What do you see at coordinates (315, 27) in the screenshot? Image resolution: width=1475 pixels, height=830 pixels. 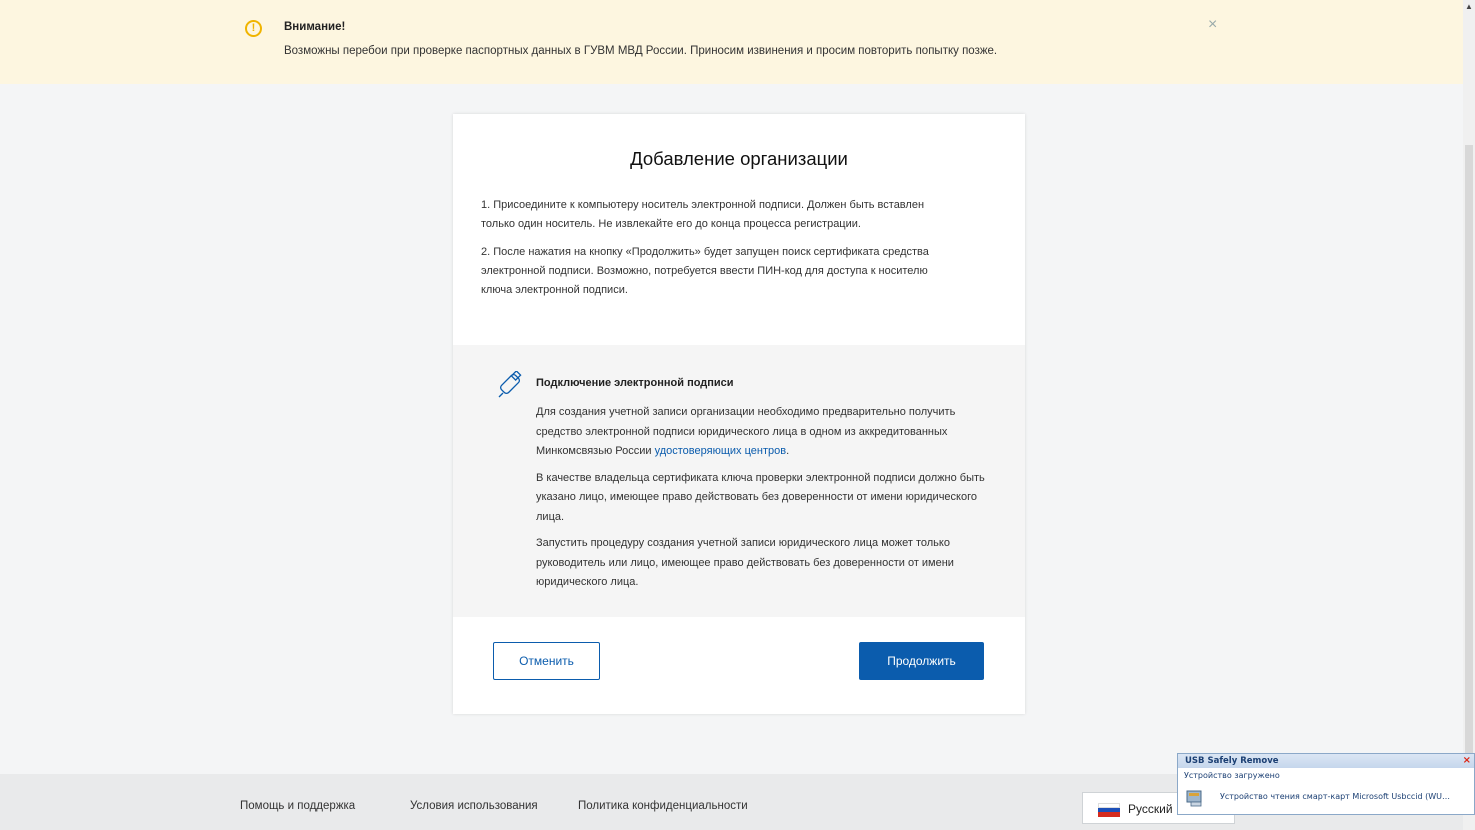 I see `alert-title: Внимание!` at bounding box center [315, 27].